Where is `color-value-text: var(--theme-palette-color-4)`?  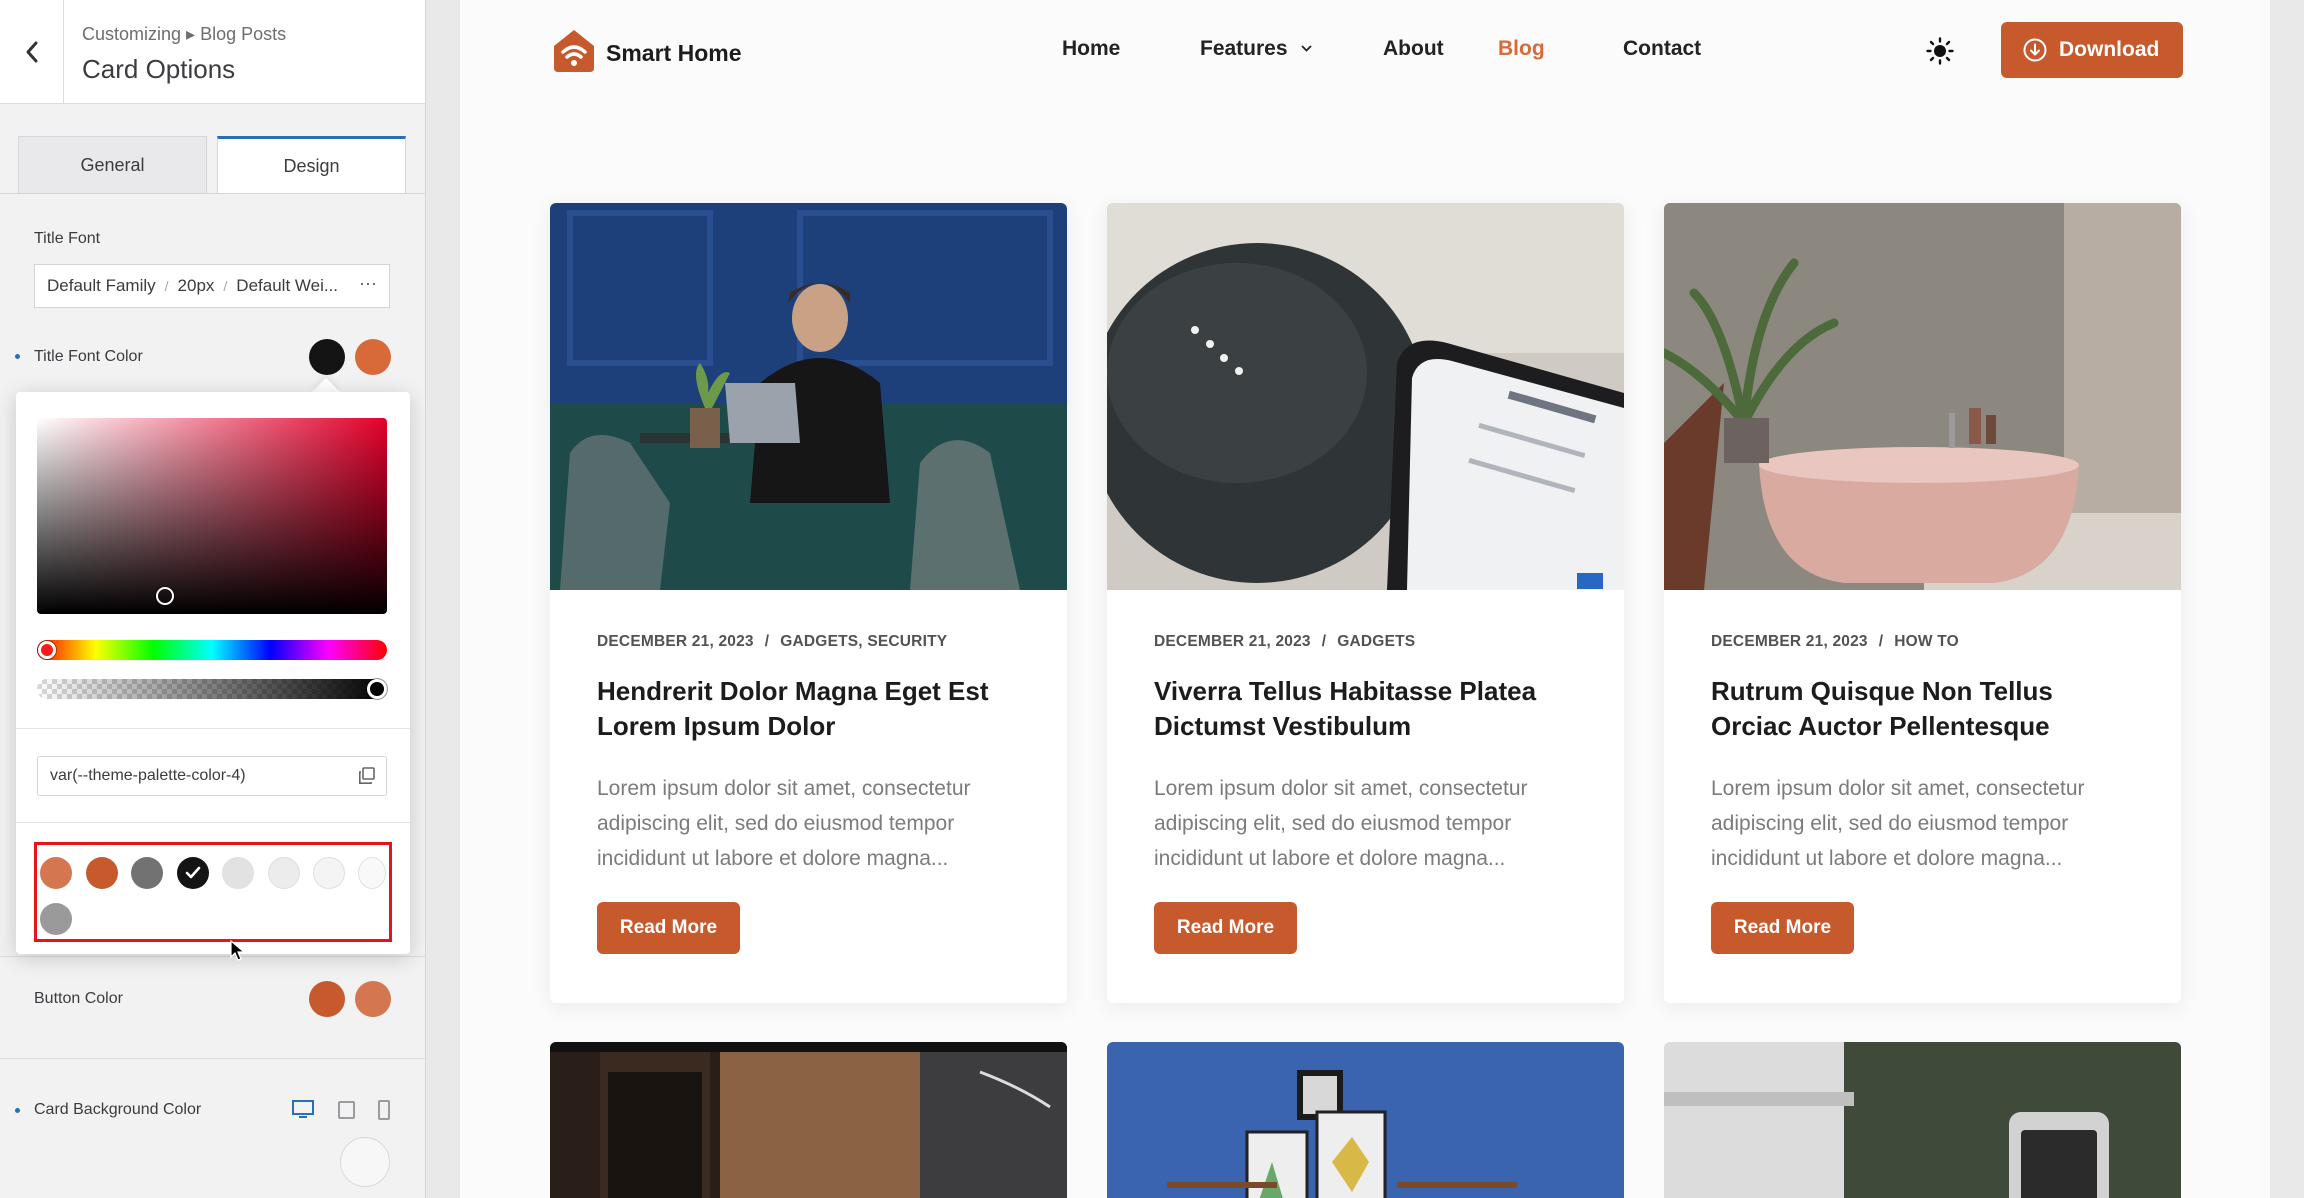 color-value-text: var(--theme-palette-color-4) is located at coordinates (148, 775).